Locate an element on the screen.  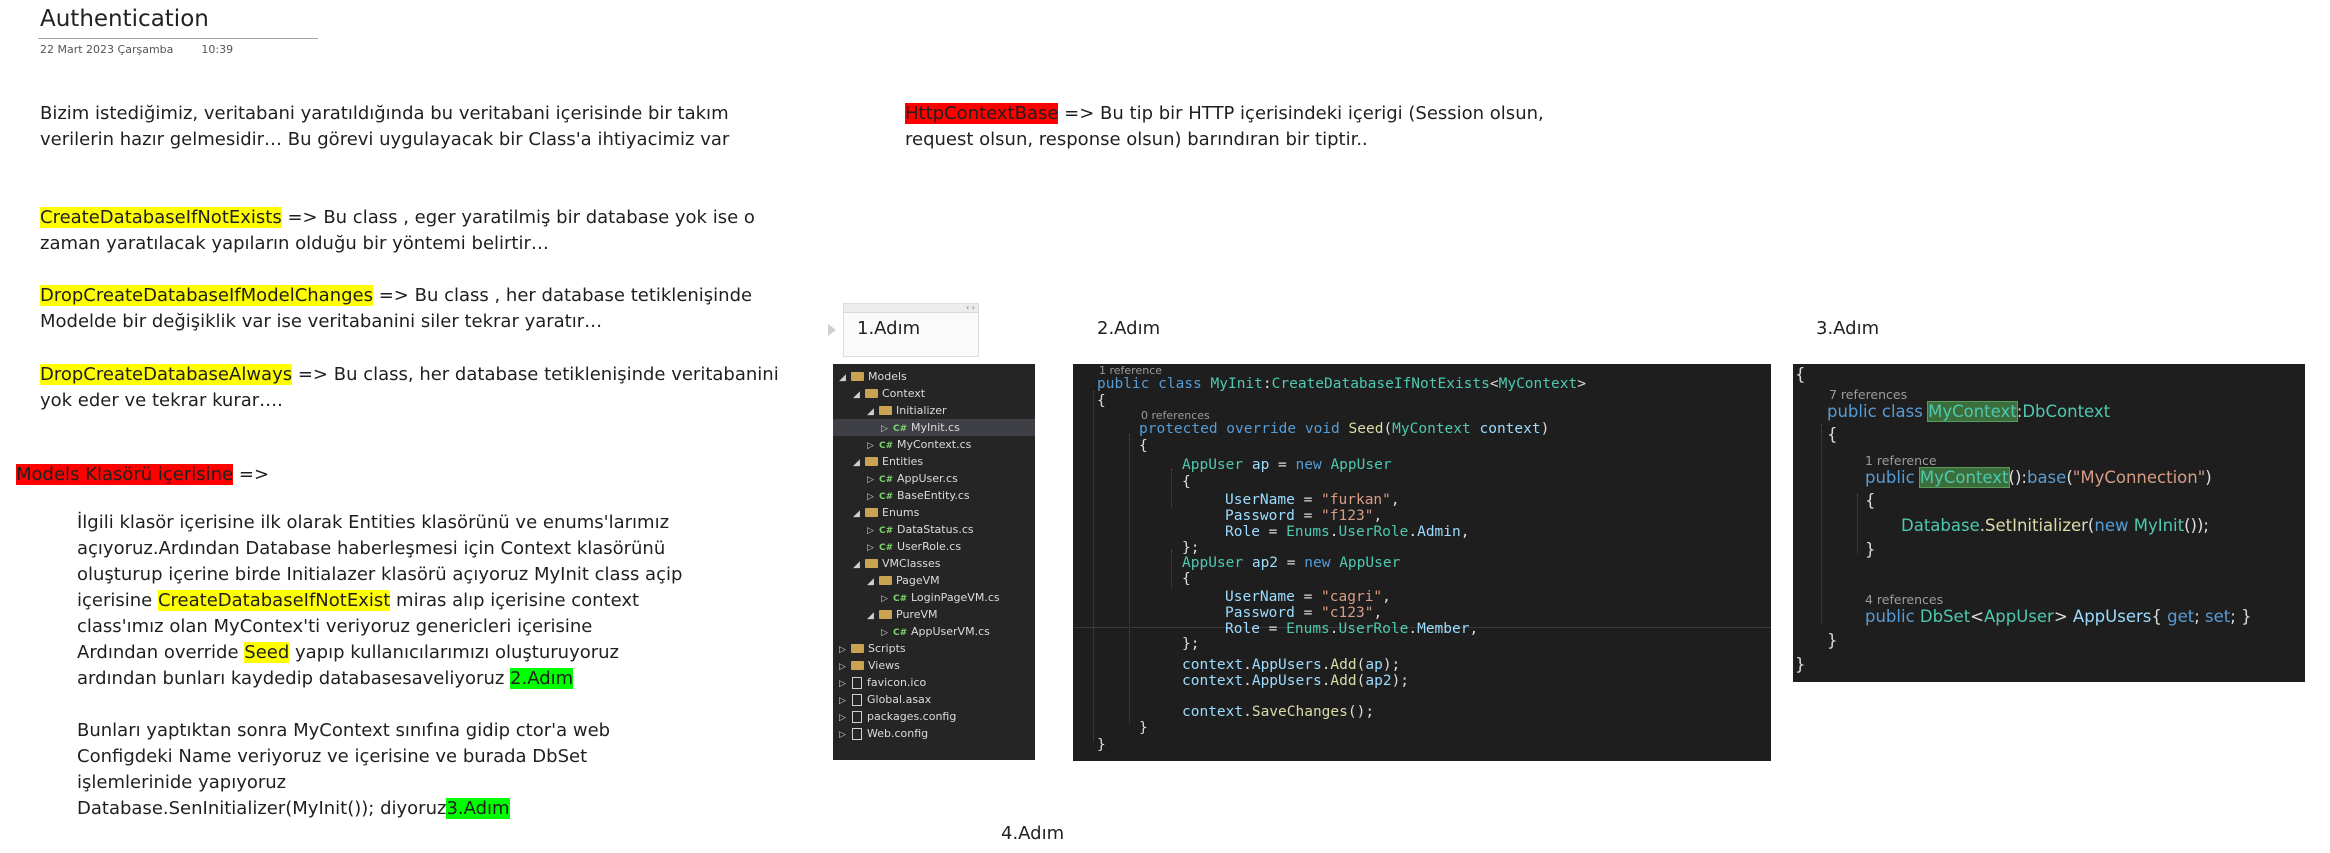
codelens-ref: 4 references is located at coordinates (1904, 599).